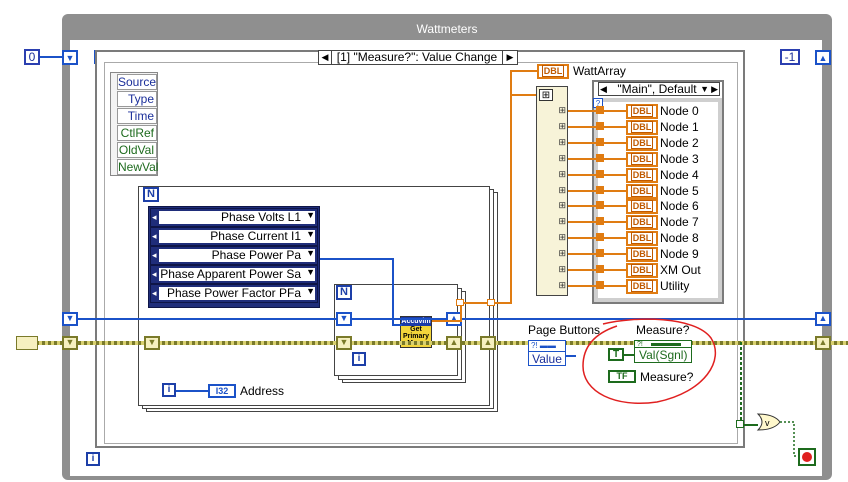  Describe the element at coordinates (769, 422) in the screenshot. I see `or-gate-icon: v` at that location.